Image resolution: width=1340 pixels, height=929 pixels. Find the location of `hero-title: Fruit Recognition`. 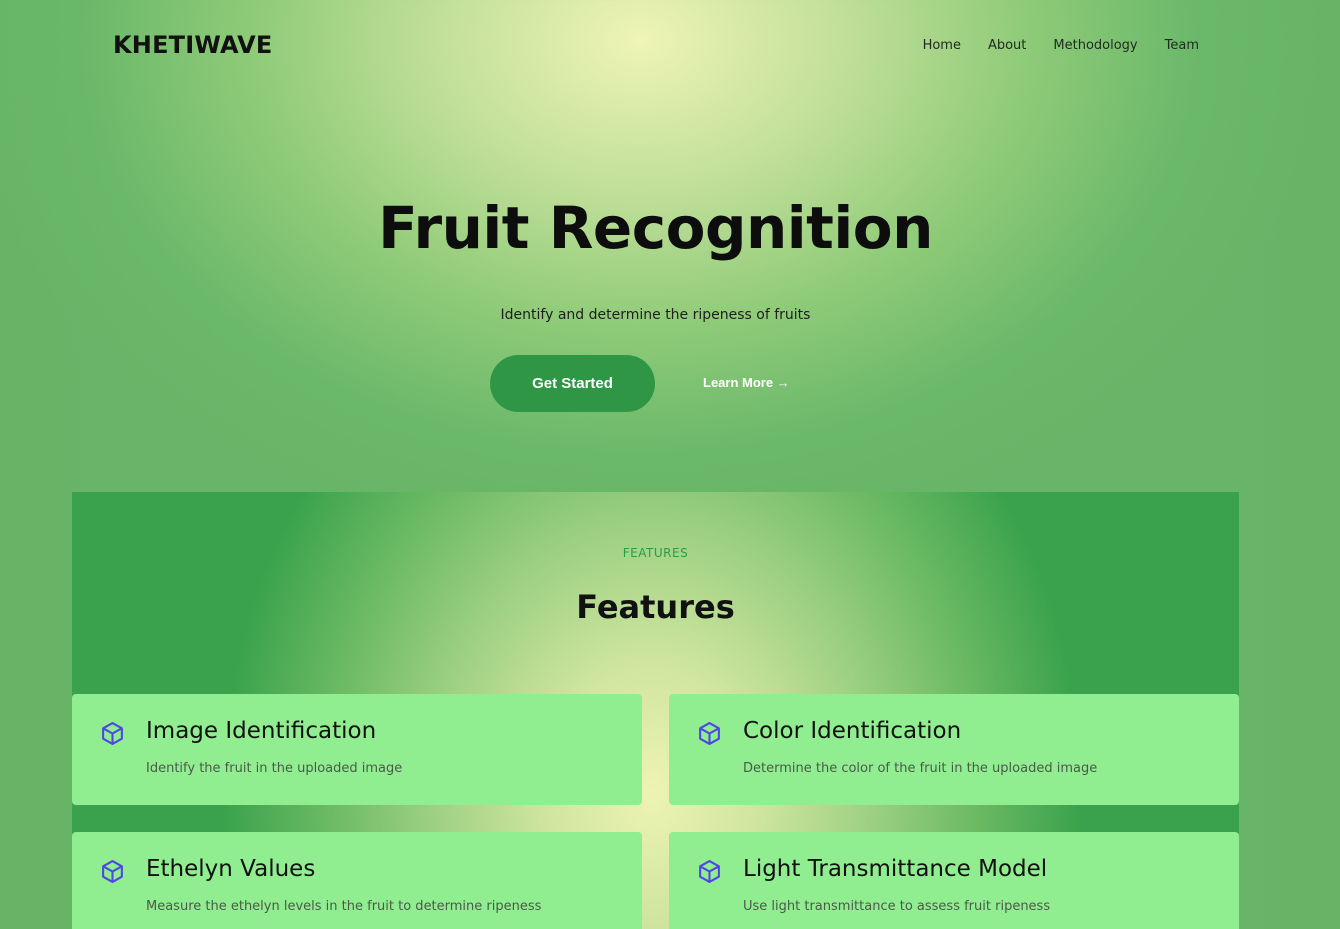

hero-title: Fruit Recognition is located at coordinates (655, 228).